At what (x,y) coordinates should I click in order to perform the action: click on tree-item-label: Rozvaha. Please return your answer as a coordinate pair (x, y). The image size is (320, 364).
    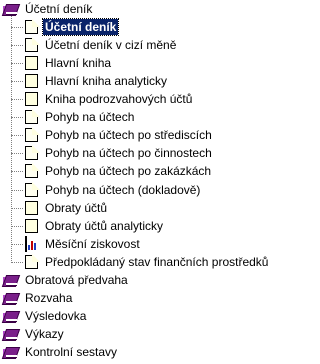
    Looking at the image, I should click on (49, 297).